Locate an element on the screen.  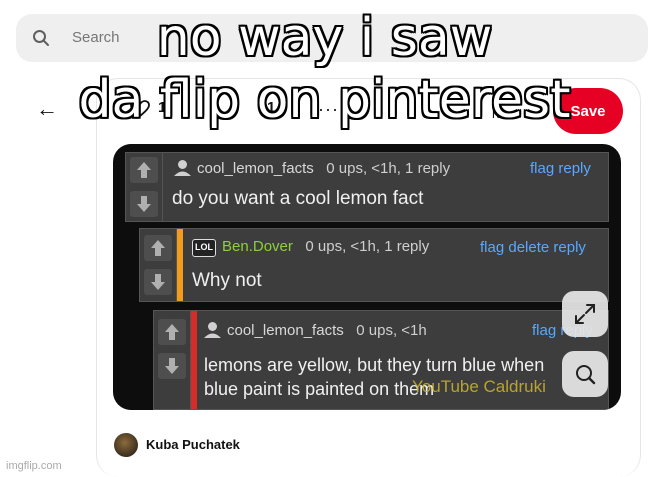
comment-header: cool_lemon_facts 0 ups, <1h is located at coordinates (315, 330).